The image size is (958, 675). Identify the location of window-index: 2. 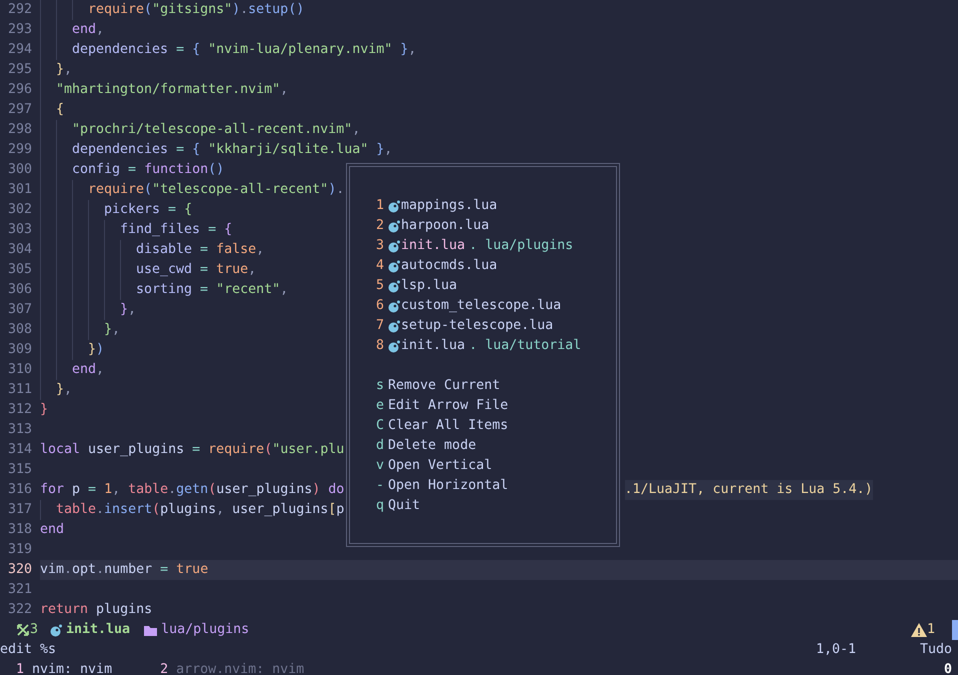
(168, 668).